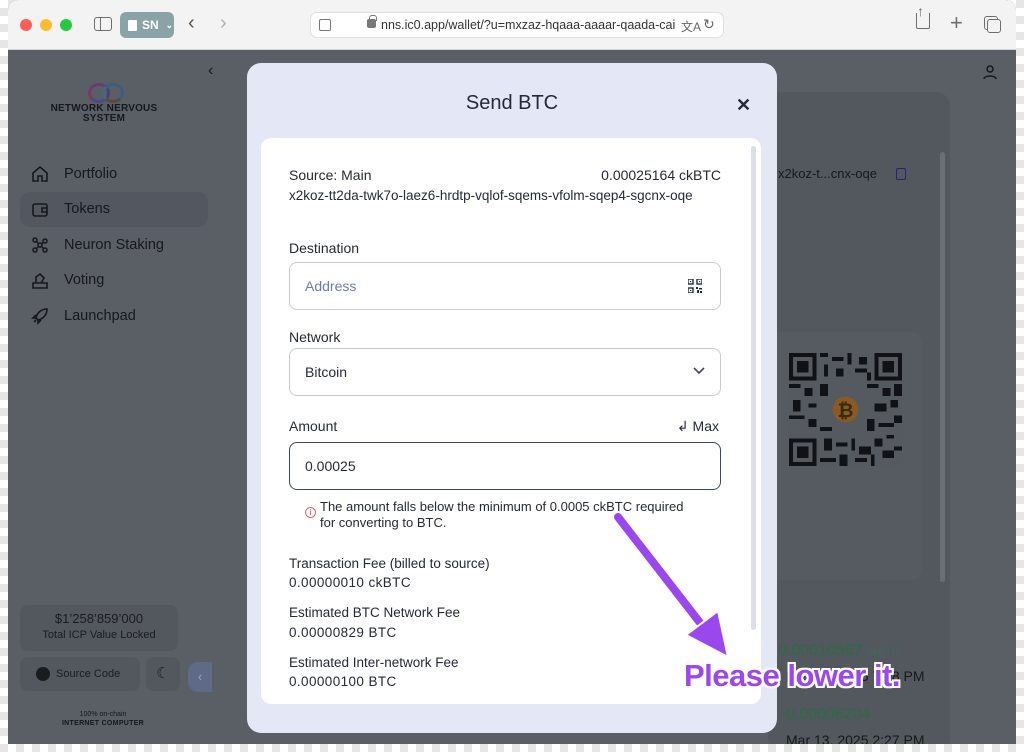  Describe the element at coordinates (43, 674) in the screenshot. I see `github-icon` at that location.